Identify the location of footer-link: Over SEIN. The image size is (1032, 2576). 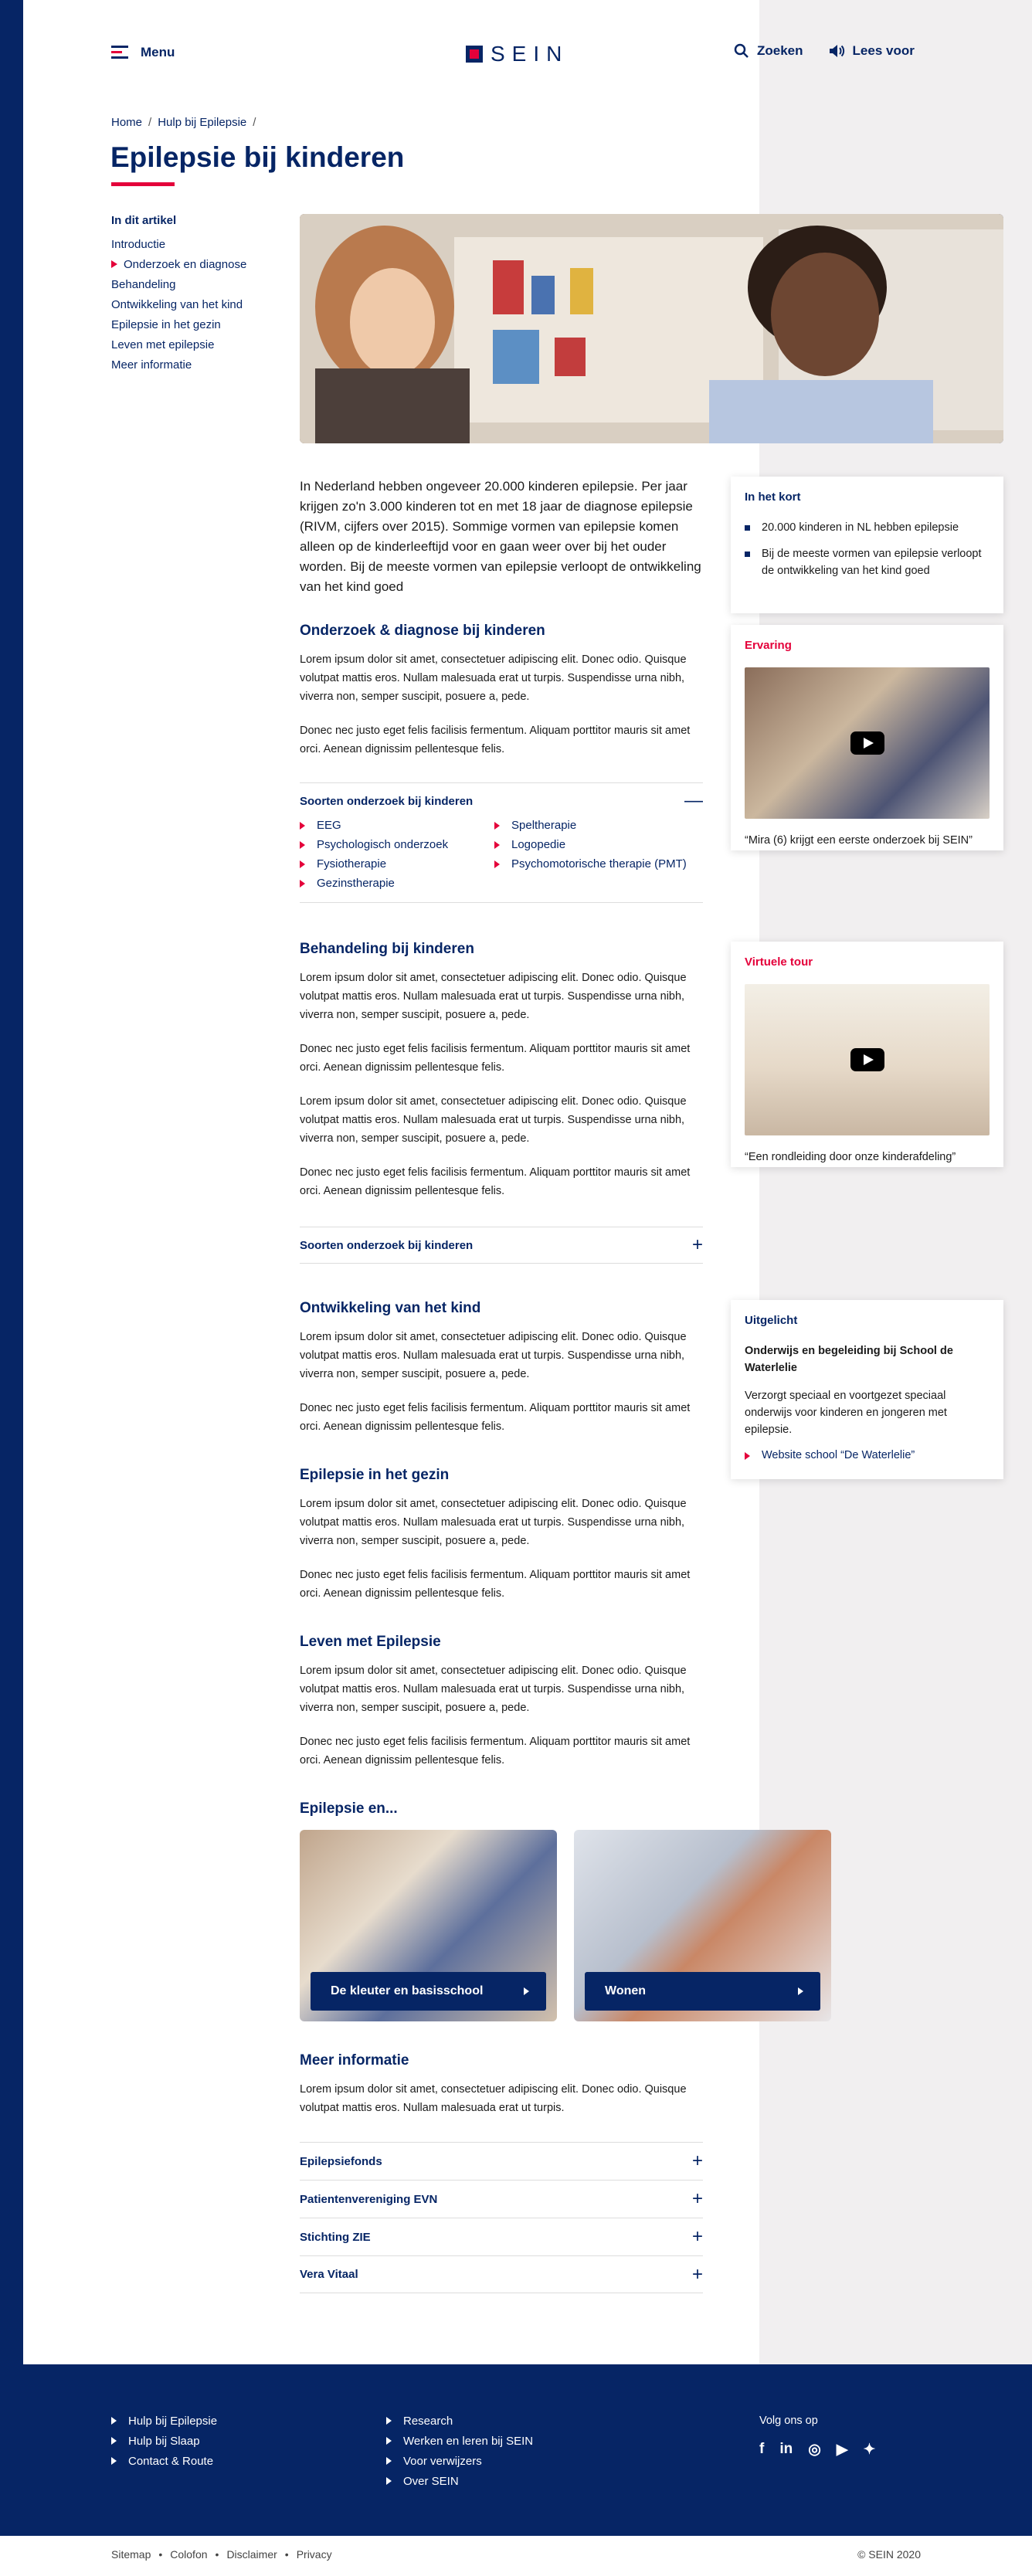
(459, 2485).